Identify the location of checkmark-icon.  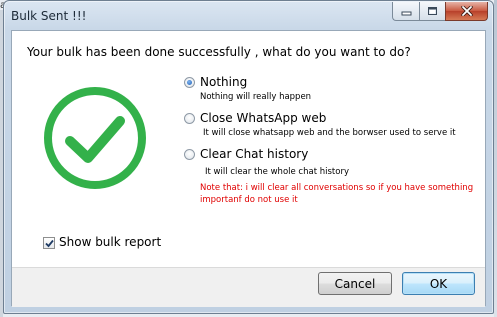
(49, 243).